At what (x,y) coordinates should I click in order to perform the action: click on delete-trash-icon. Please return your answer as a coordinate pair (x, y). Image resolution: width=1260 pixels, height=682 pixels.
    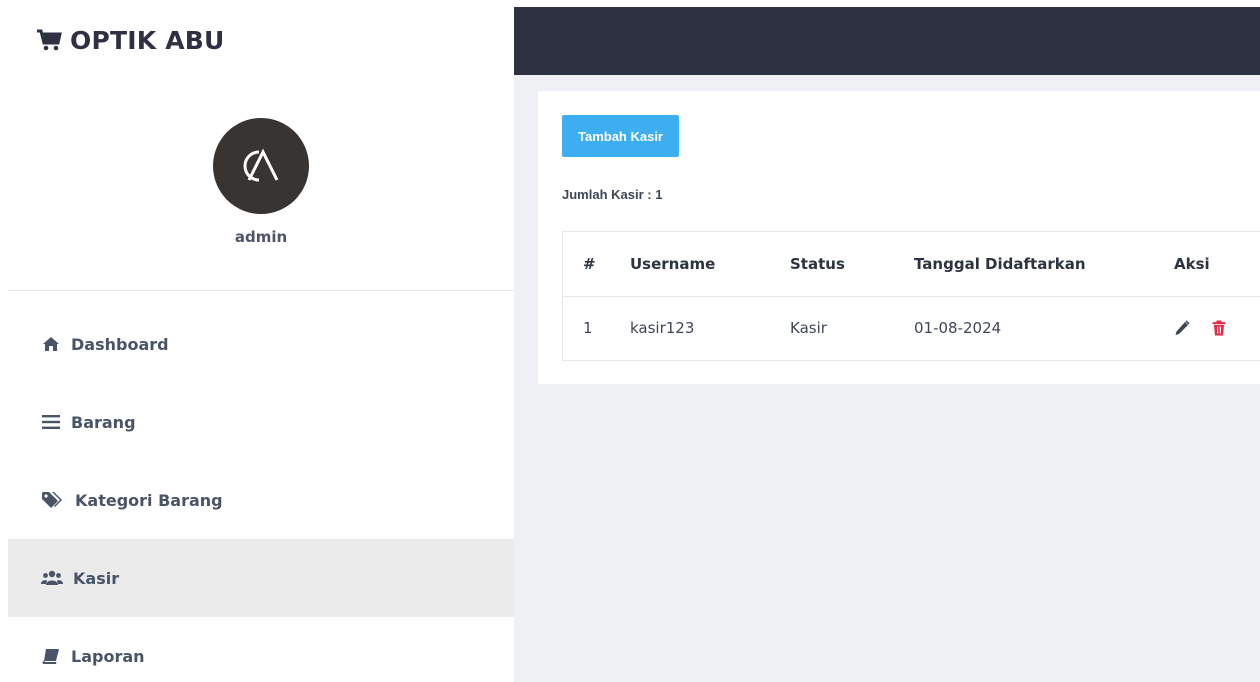
    Looking at the image, I should click on (1220, 328).